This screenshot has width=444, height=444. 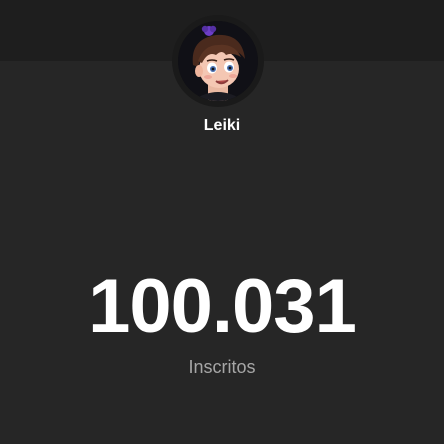 I want to click on channel-name: Leiki, so click(x=222, y=125).